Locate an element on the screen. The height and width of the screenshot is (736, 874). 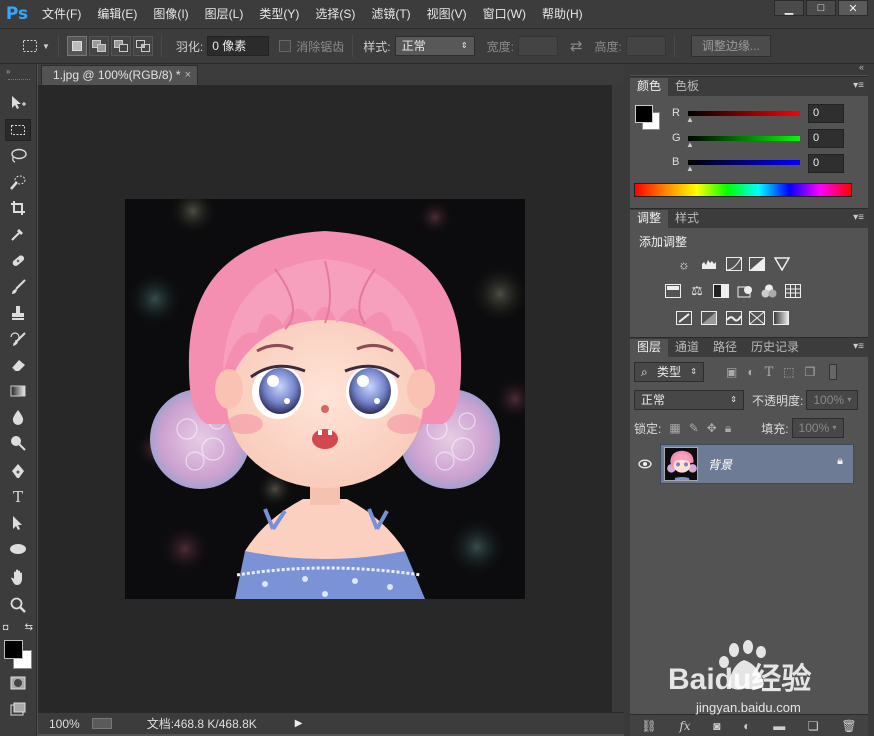
swap-colors-icon: ⇆ is located at coordinates (29, 627).